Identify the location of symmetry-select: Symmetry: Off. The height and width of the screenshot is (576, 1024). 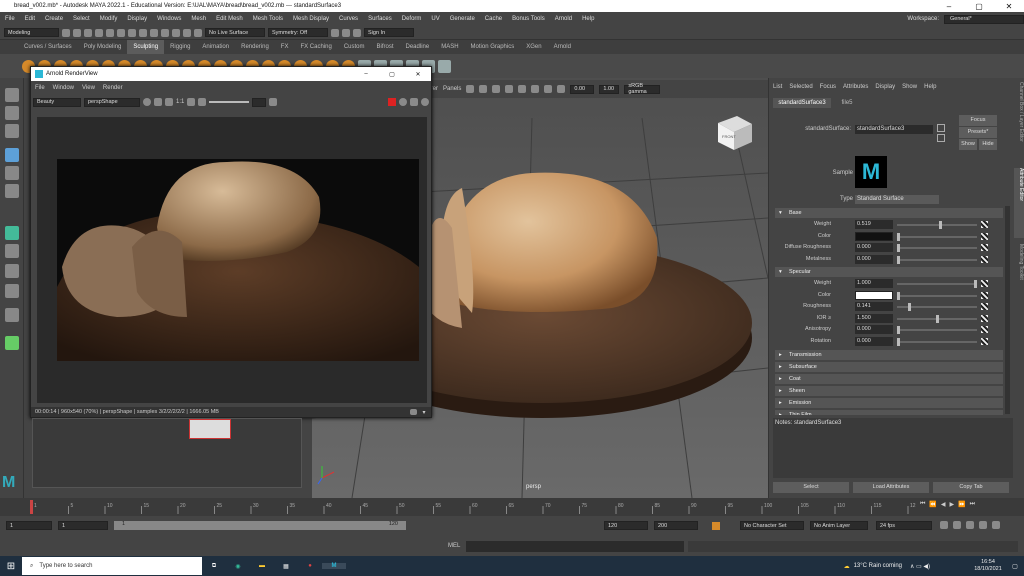
(298, 32).